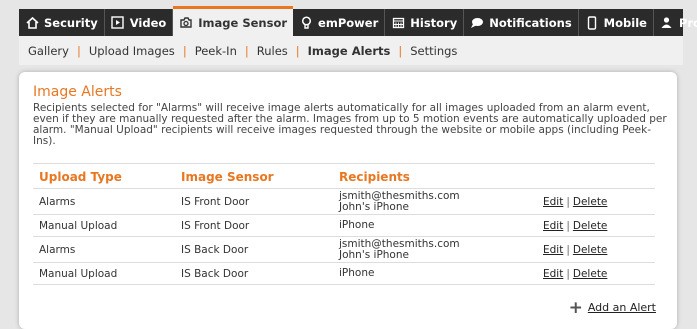 This screenshot has width=697, height=329. What do you see at coordinates (575, 307) in the screenshot?
I see `plus-icon: +` at bounding box center [575, 307].